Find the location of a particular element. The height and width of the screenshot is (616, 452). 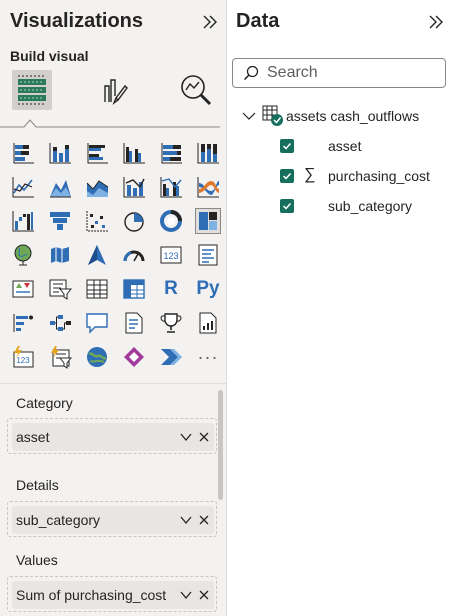

build-visual-tab is located at coordinates (32, 90).